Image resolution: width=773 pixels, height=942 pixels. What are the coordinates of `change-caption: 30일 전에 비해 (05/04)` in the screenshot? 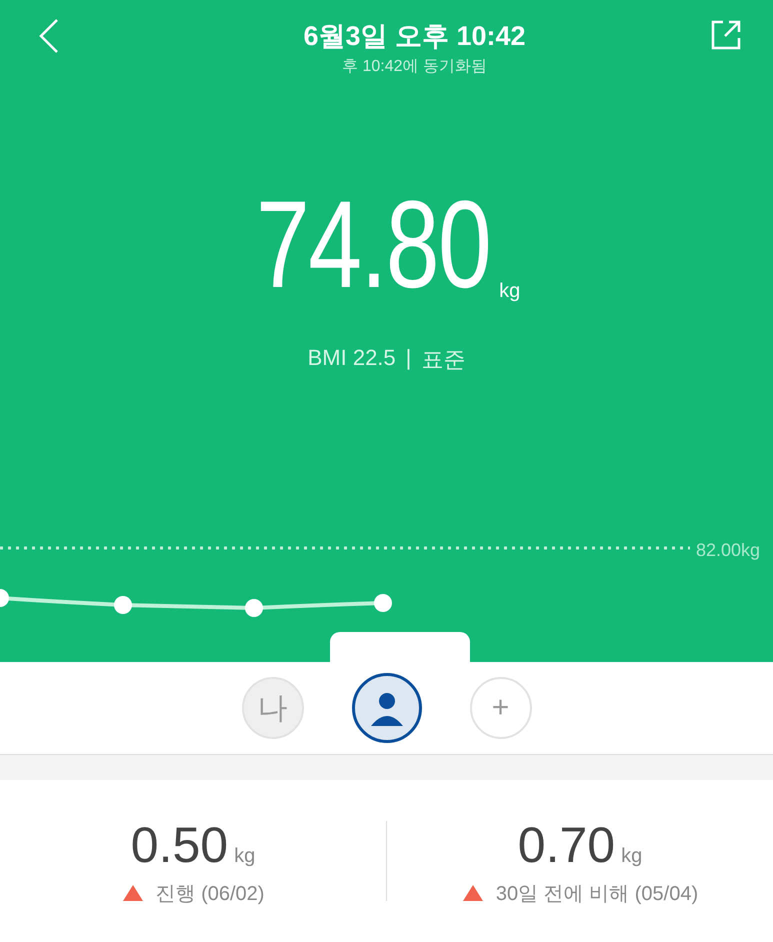 It's located at (597, 894).